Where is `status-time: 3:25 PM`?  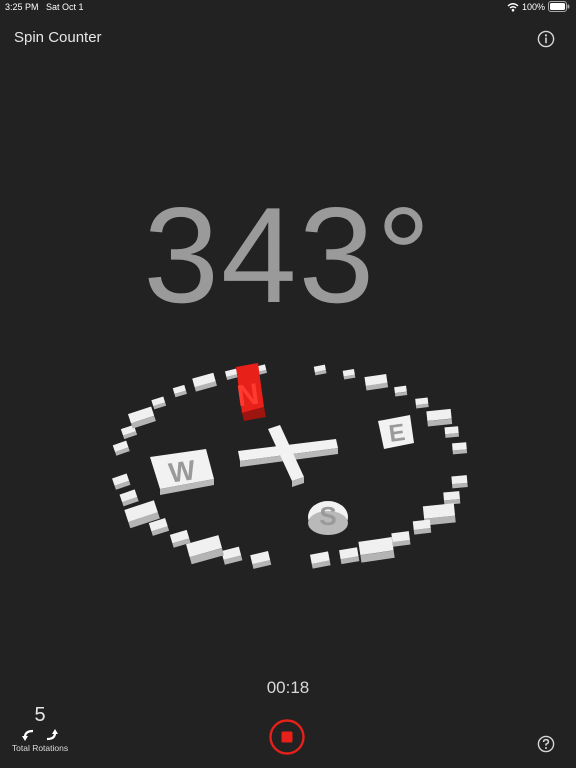 status-time: 3:25 PM is located at coordinates (22, 7).